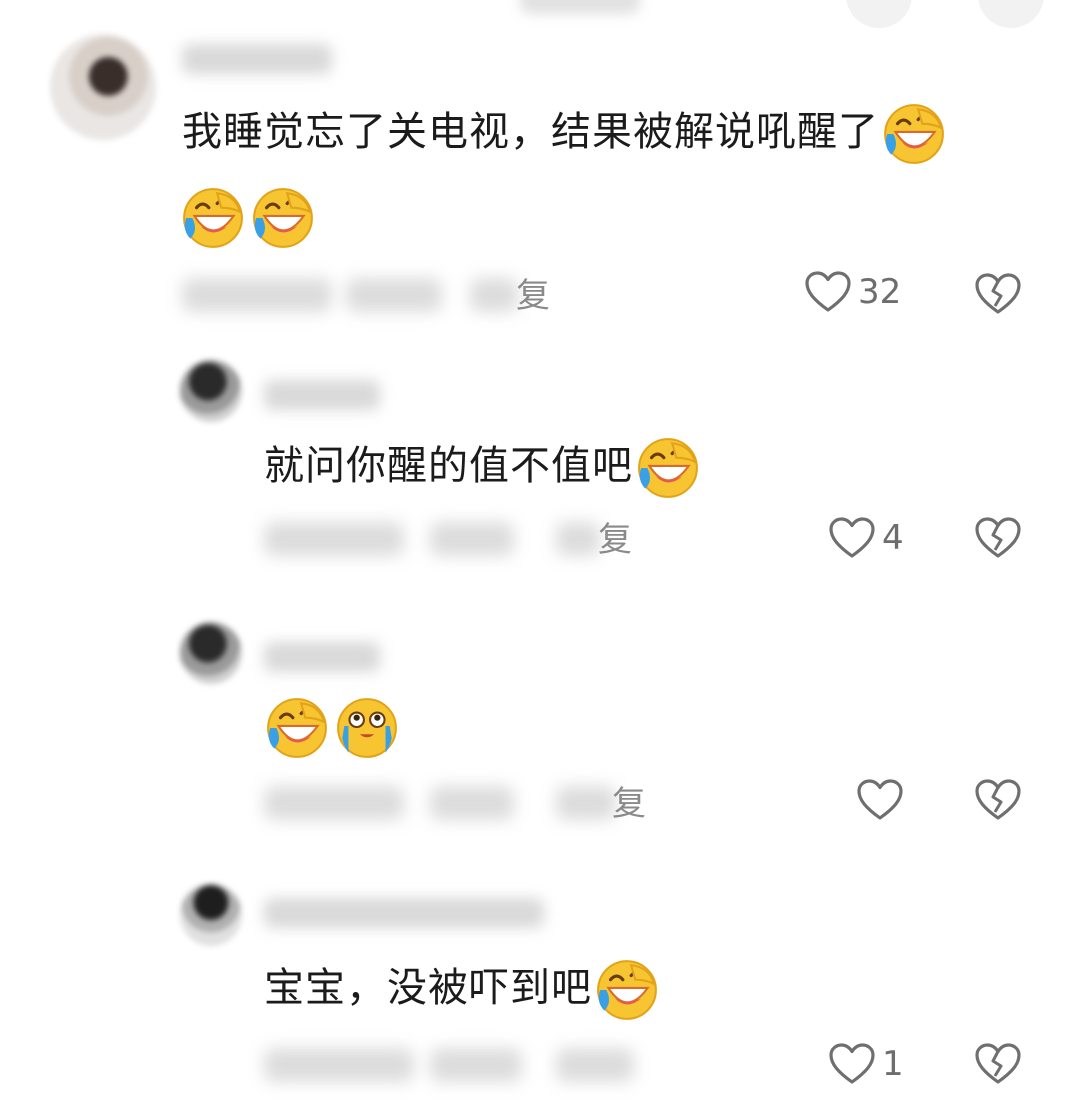 This screenshot has height=1107, width=1080. What do you see at coordinates (428, 988) in the screenshot?
I see `comment-text-content: 宝宝，没被吓到吧` at bounding box center [428, 988].